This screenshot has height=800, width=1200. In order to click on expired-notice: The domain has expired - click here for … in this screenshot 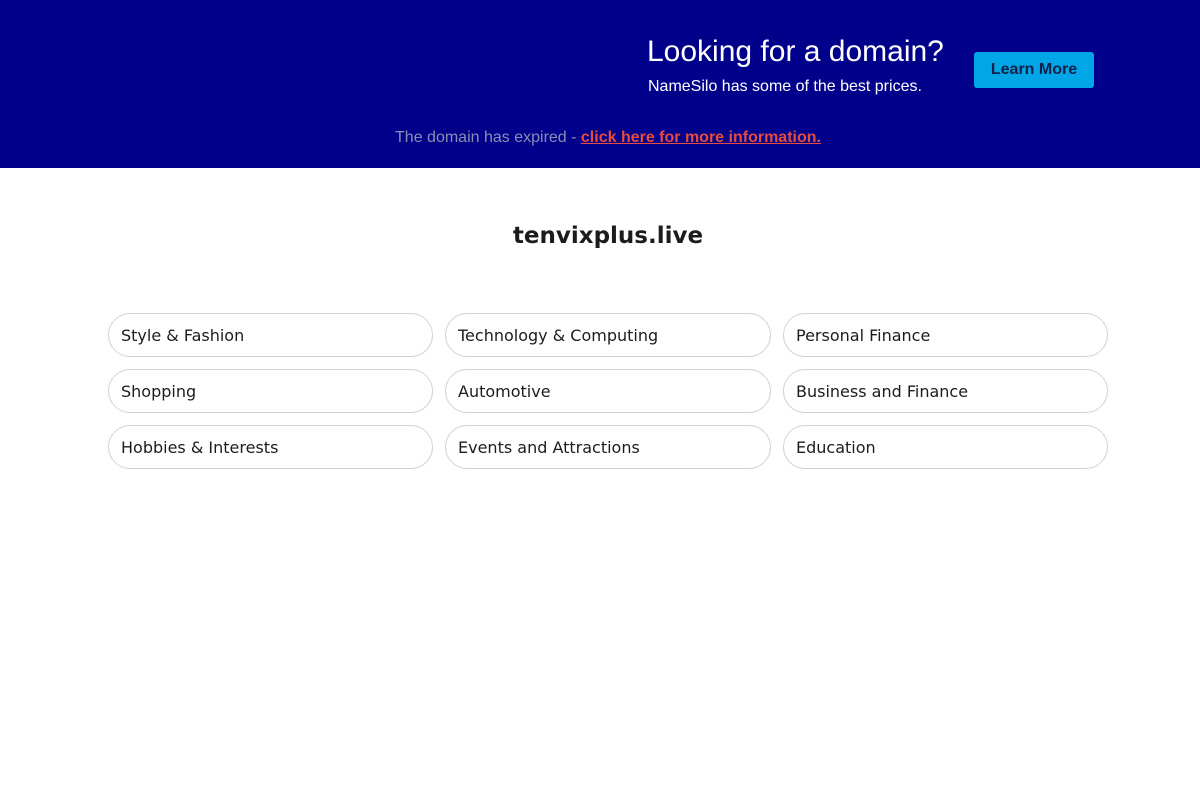, I will do `click(600, 138)`.